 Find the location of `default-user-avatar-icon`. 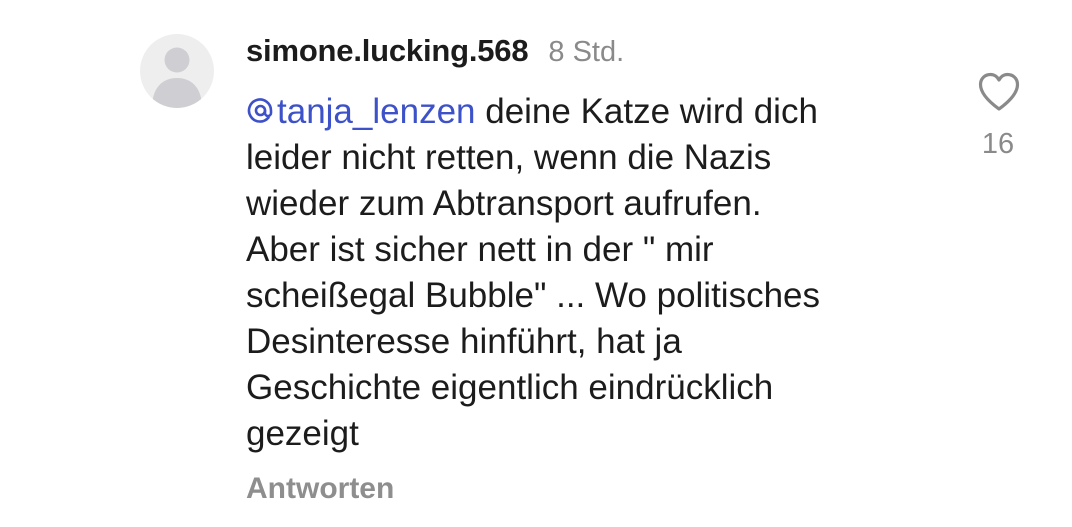

default-user-avatar-icon is located at coordinates (177, 77).